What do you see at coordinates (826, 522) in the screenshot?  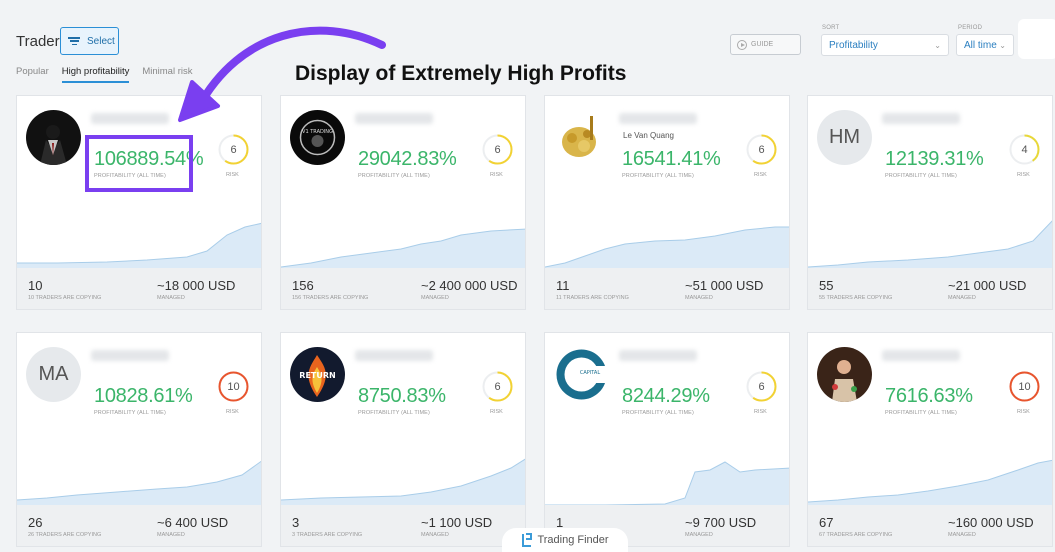 I see `copiers-count: 67` at bounding box center [826, 522].